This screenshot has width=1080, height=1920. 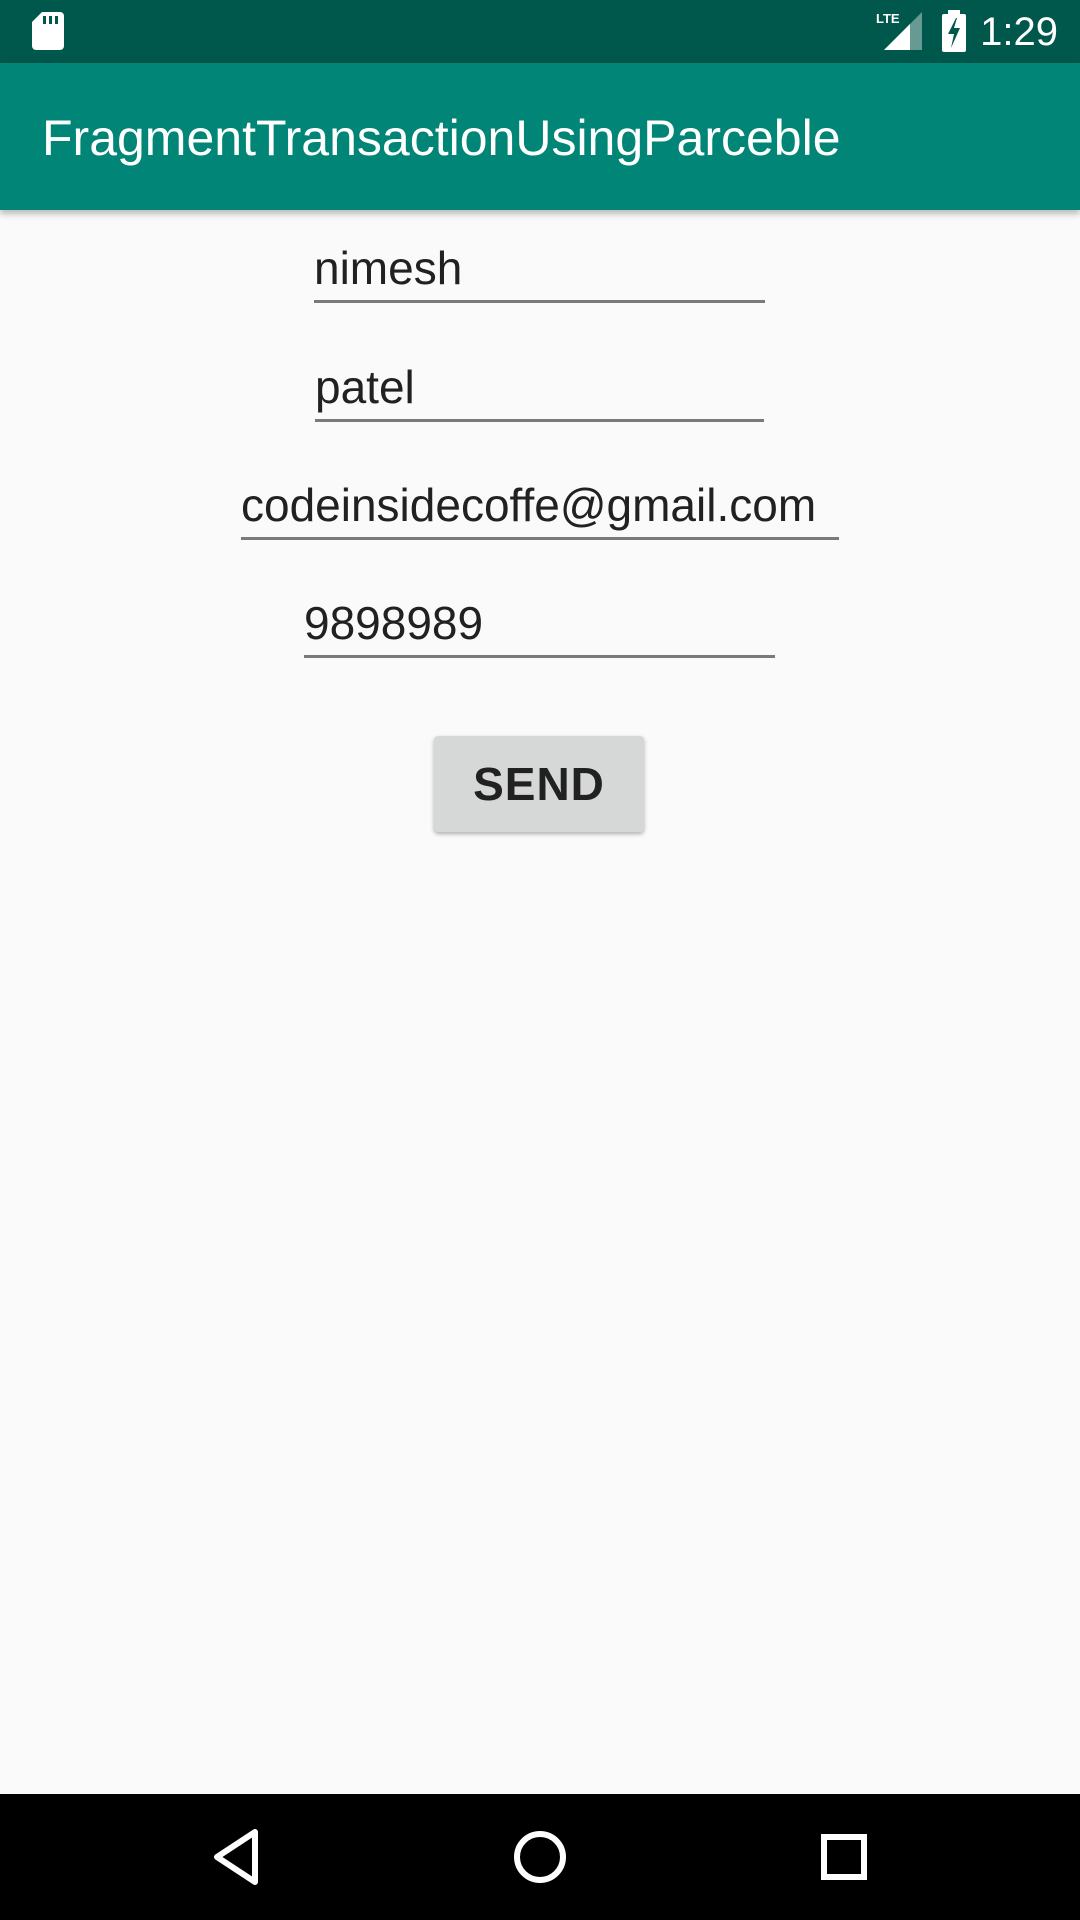 I want to click on last-name-input, so click(x=539, y=388).